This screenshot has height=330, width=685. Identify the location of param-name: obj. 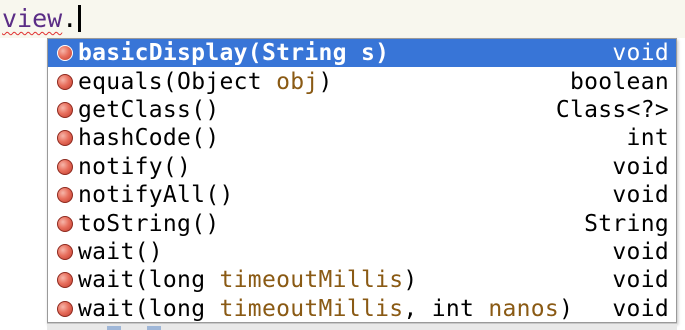
(297, 81).